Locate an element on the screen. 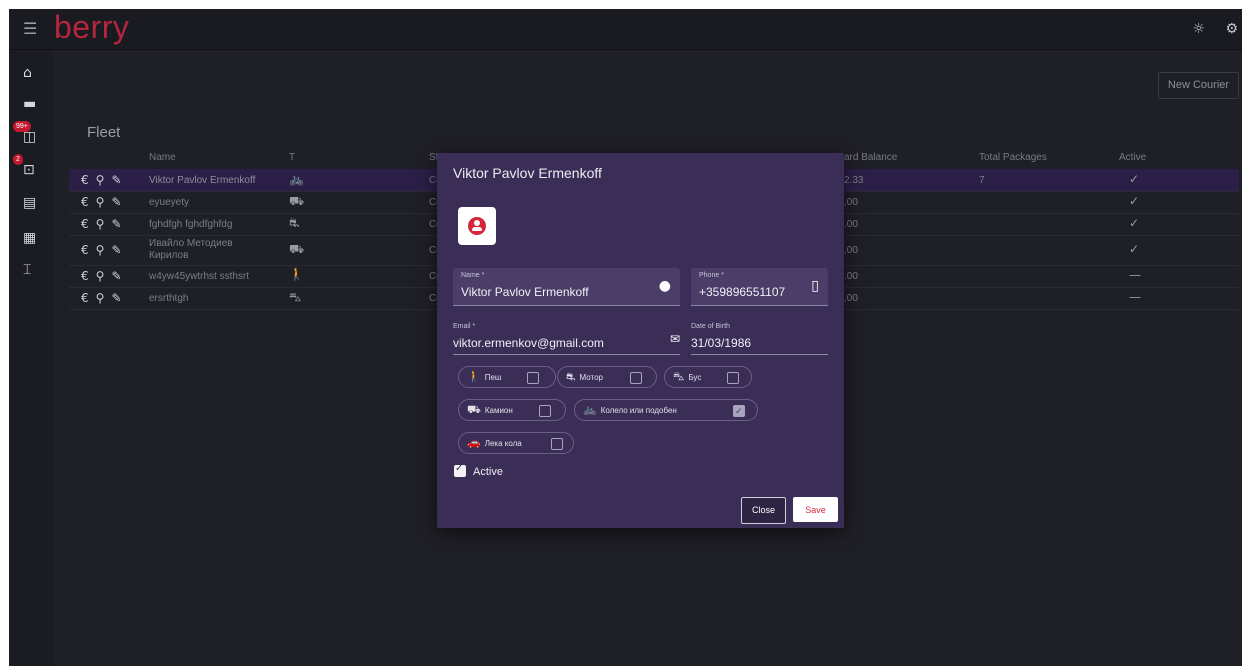  sidebar: ⌂ ▬ ◫ 99+ ⊡ 2 ▤ ▦ ⌶ is located at coordinates (31, 358).